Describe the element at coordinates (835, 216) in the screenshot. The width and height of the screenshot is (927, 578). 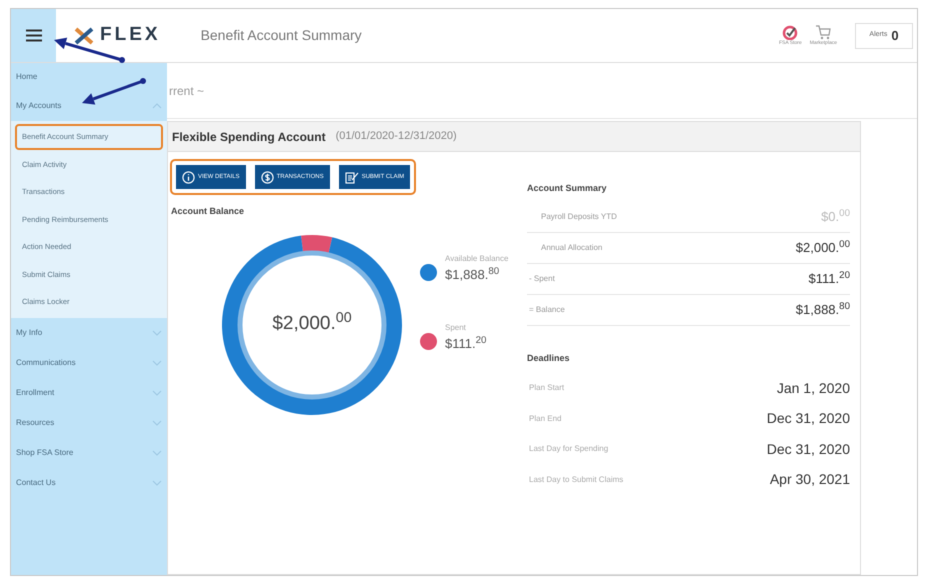
I see `amount-value: $0.$^{00}$` at that location.